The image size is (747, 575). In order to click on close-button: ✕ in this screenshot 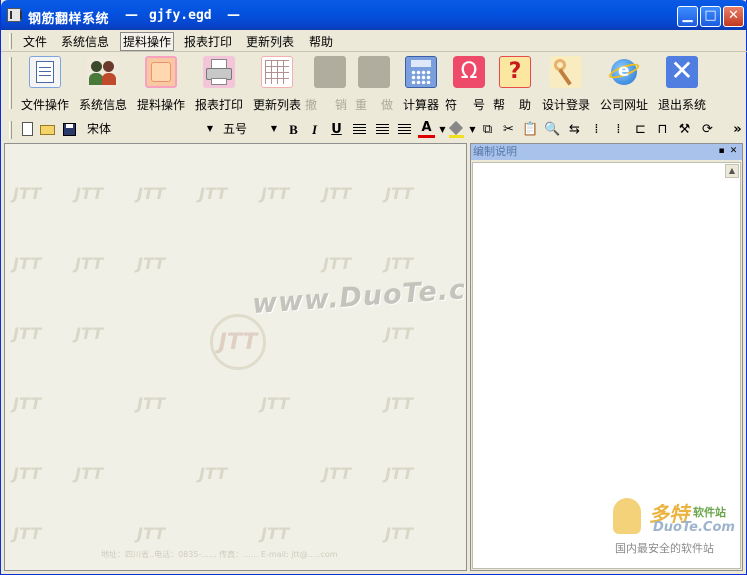, I will do `click(733, 16)`.